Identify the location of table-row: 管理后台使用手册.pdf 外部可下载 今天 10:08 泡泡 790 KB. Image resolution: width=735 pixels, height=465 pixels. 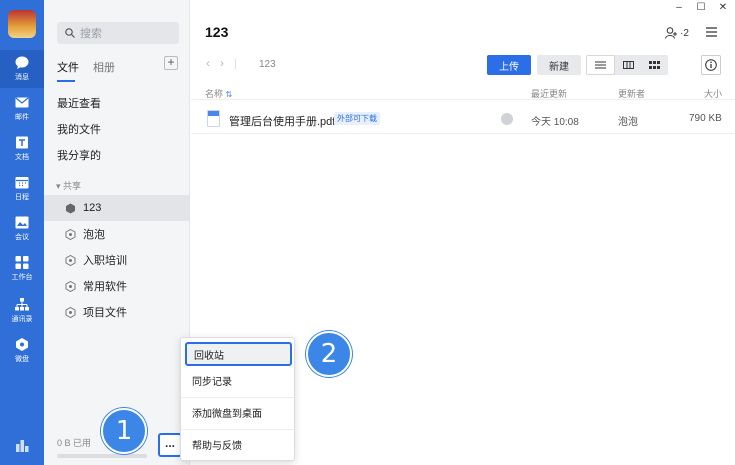
(463, 119).